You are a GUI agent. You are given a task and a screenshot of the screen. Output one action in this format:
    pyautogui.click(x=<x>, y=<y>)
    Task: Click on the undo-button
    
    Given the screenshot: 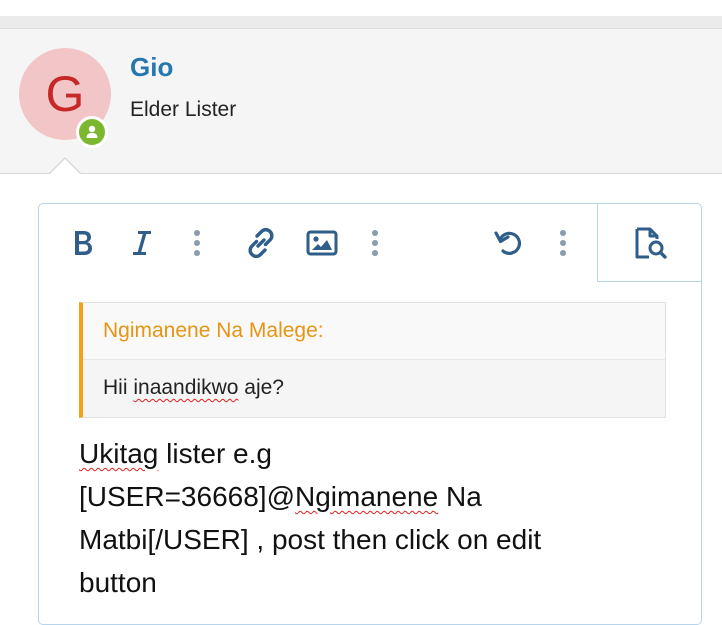 What is the action you would take?
    pyautogui.click(x=509, y=243)
    